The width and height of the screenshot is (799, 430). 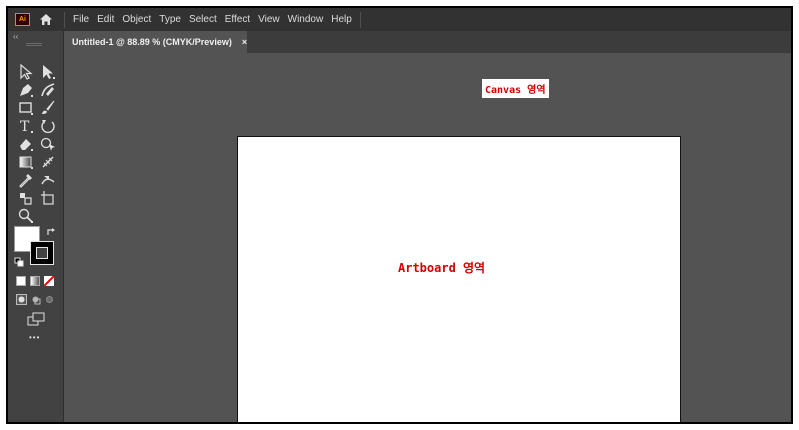 I want to click on home-icon, so click(x=46, y=19).